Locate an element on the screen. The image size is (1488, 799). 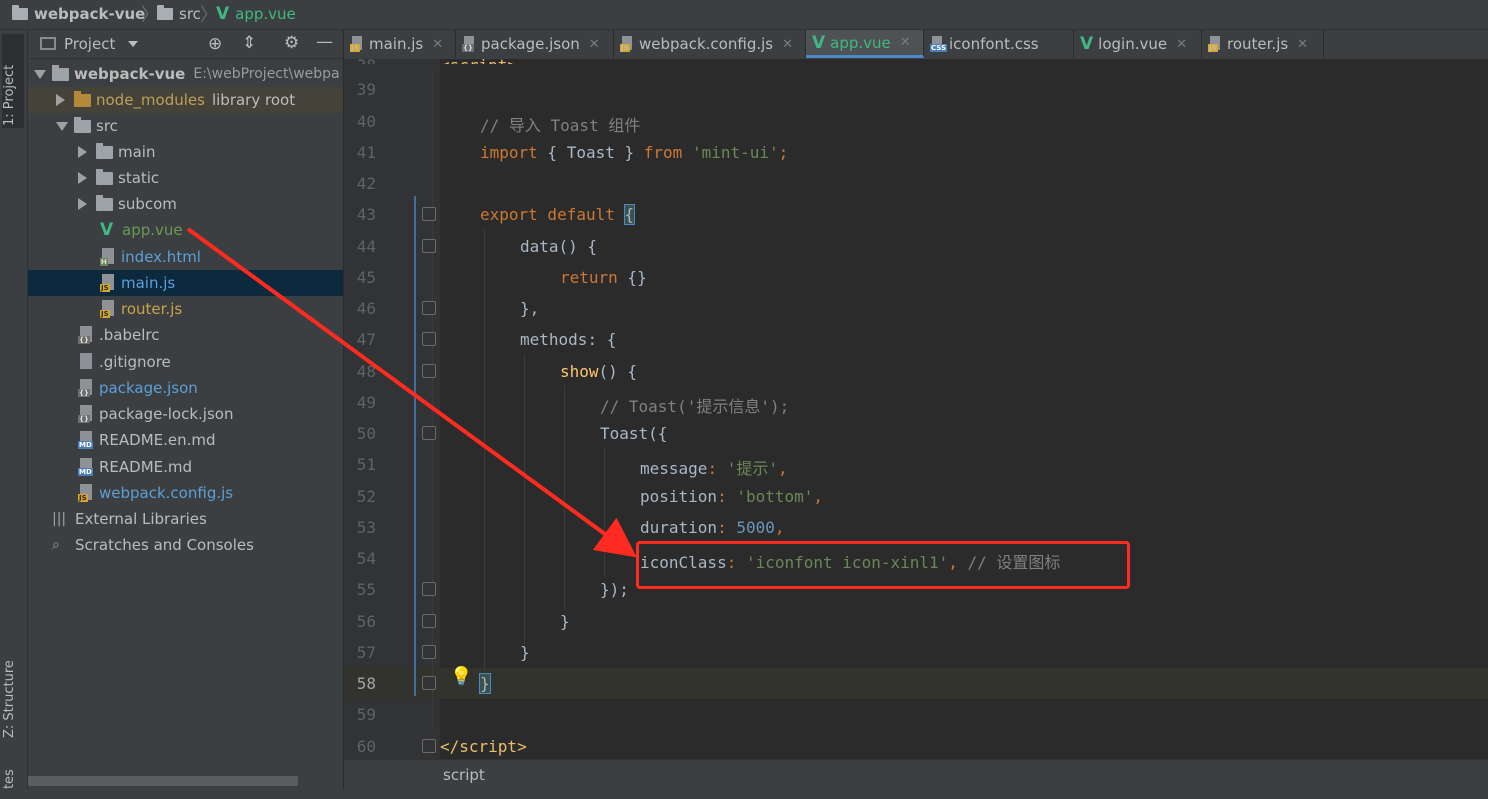
annotation-arrow is located at coordinates (411, 392).